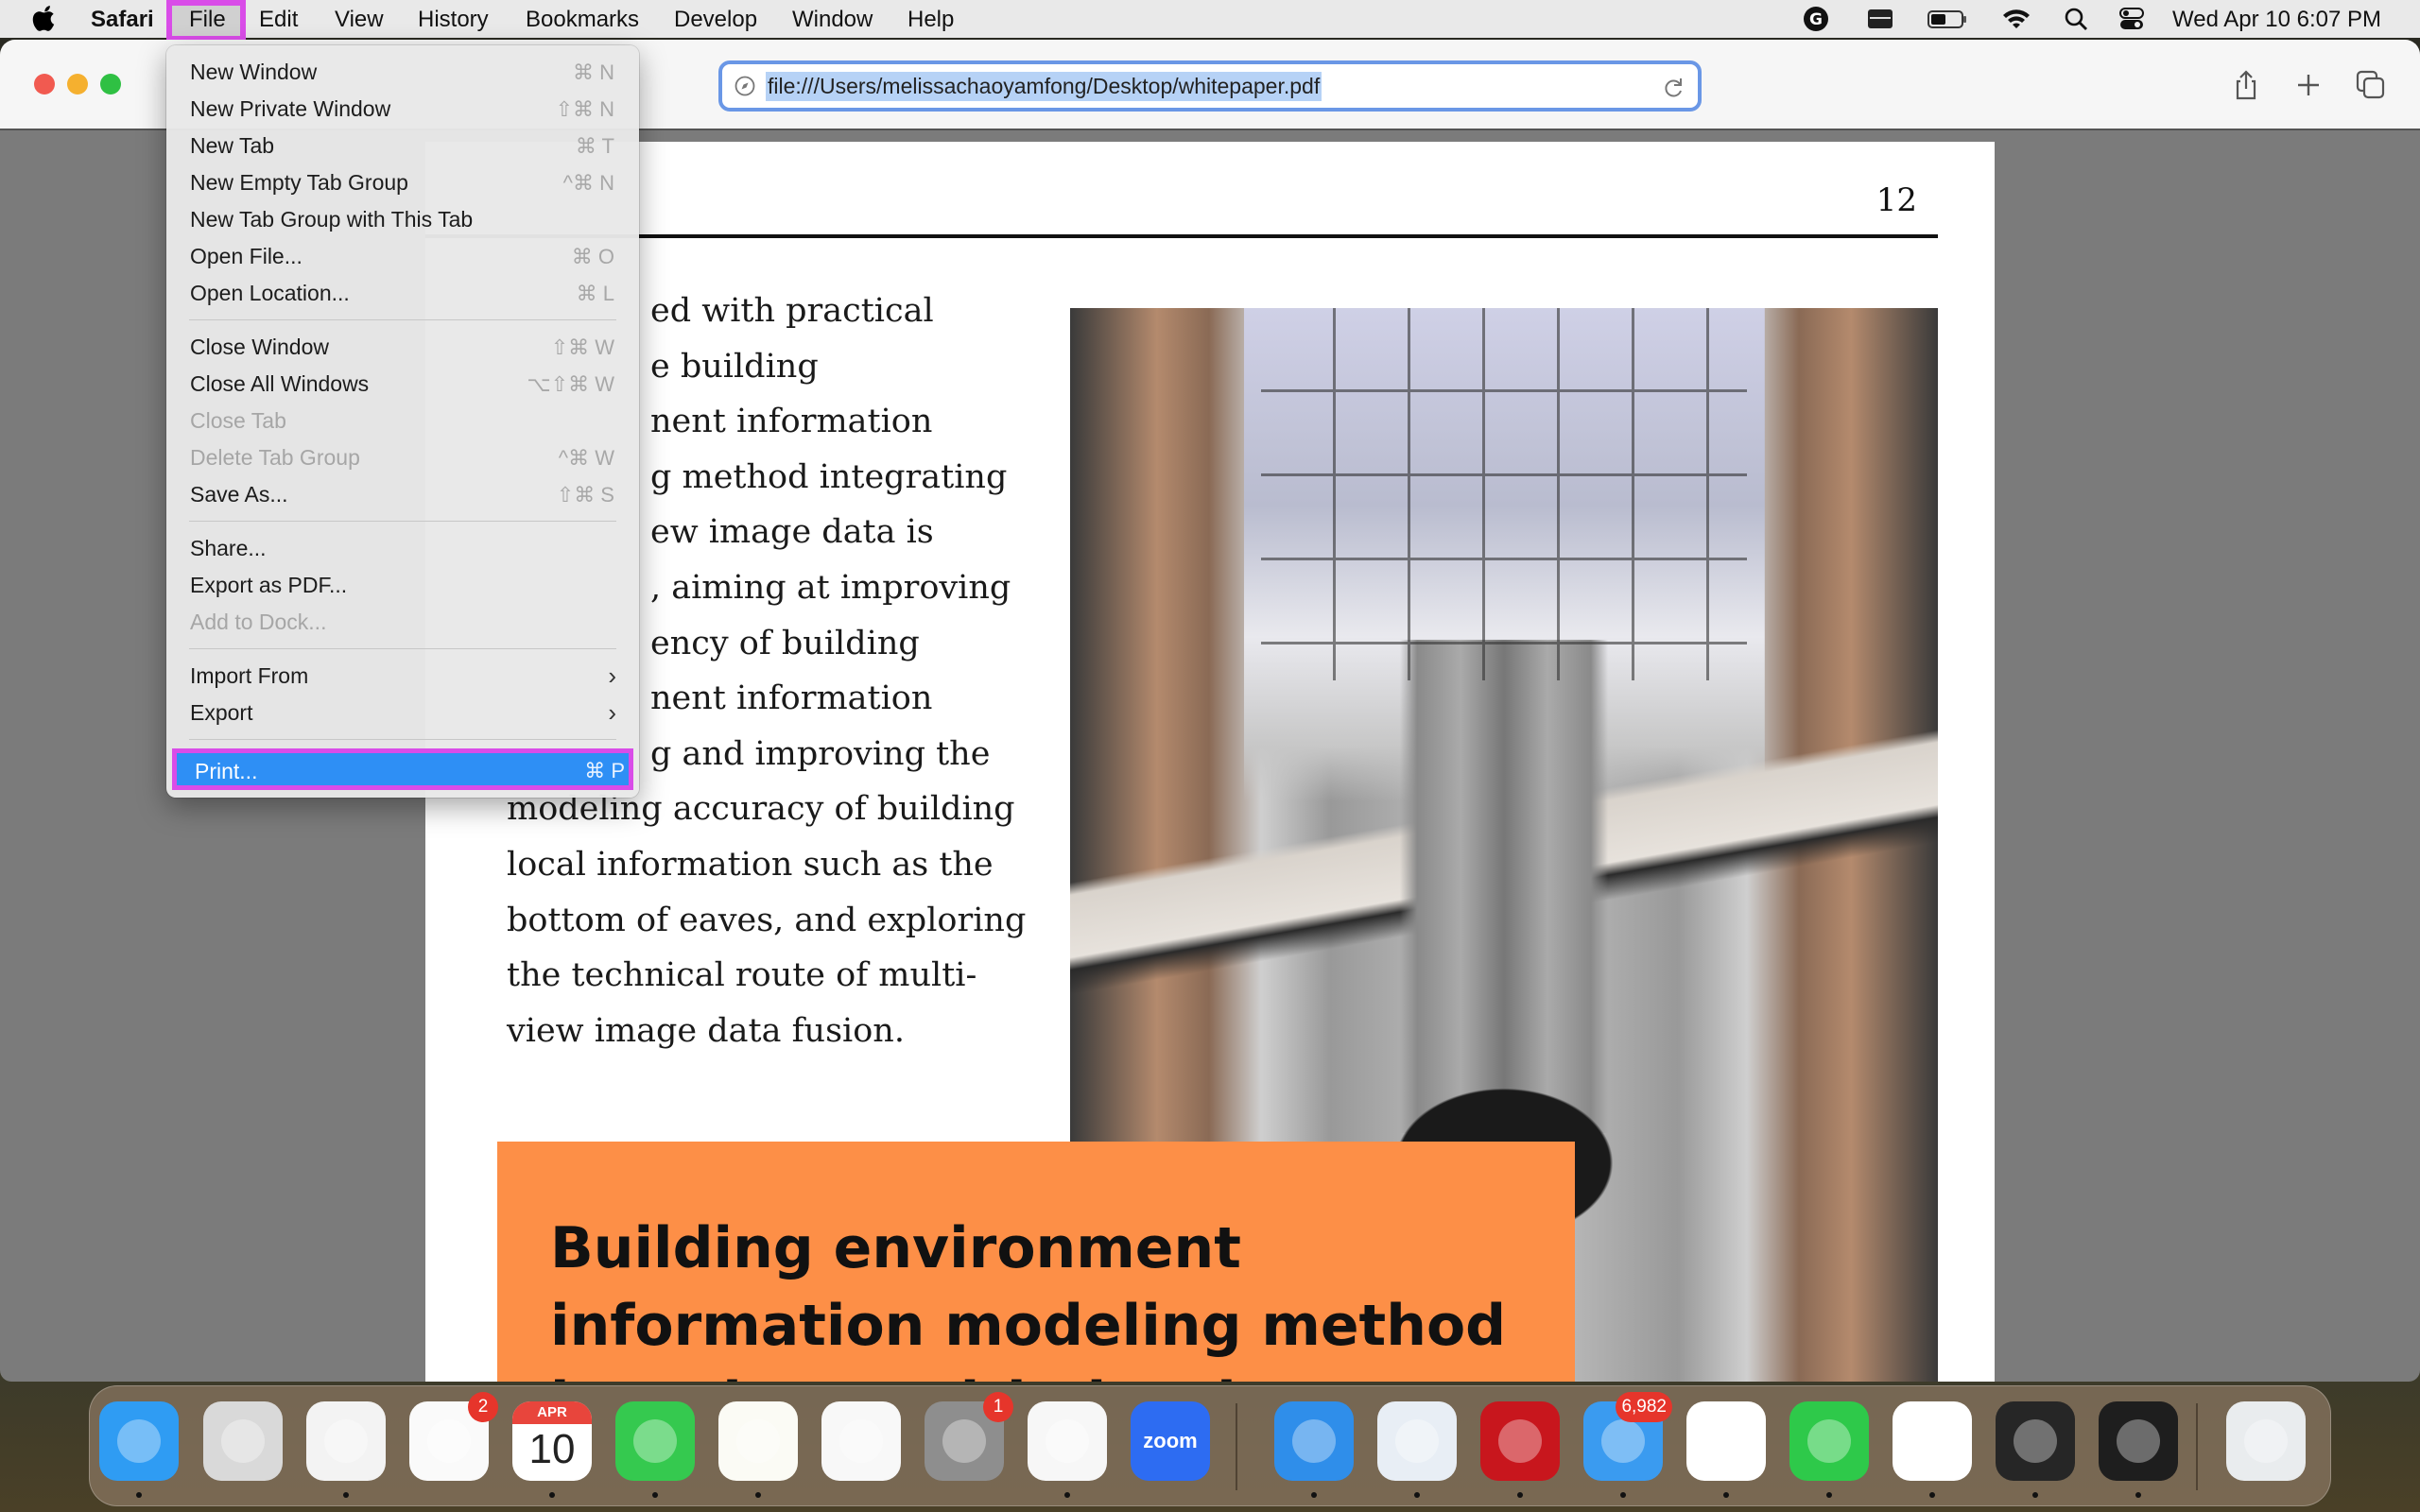  I want to click on menu-item-label: New Private Window, so click(290, 108).